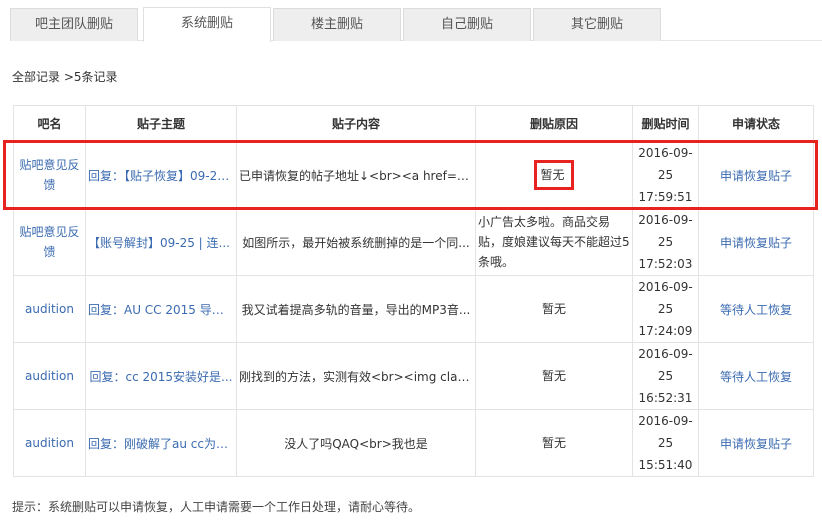 The width and height of the screenshot is (822, 527). I want to click on delete-time: 17:59:51, so click(665, 197).